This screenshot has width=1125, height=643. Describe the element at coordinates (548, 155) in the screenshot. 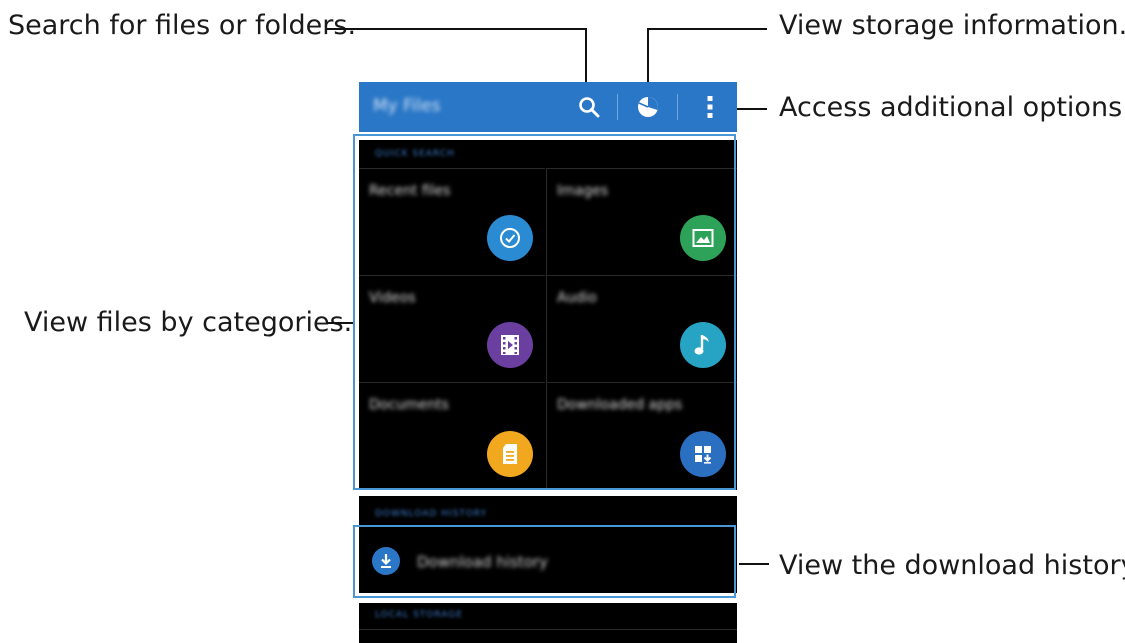

I see `section-header-quick-search: QUICK SEARCH` at that location.